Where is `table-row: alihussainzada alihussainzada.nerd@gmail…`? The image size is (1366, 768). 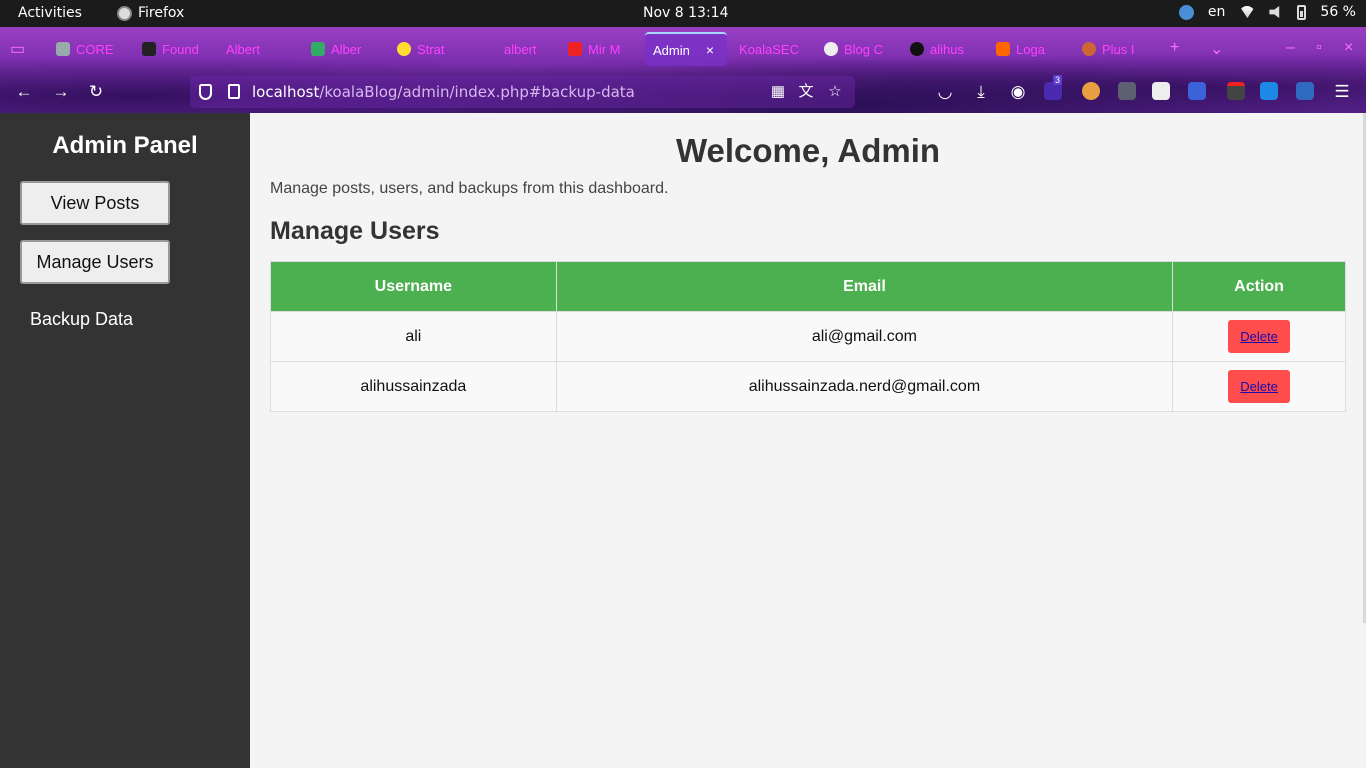
table-row: alihussainzada alihussainzada.nerd@gmail… is located at coordinates (808, 386).